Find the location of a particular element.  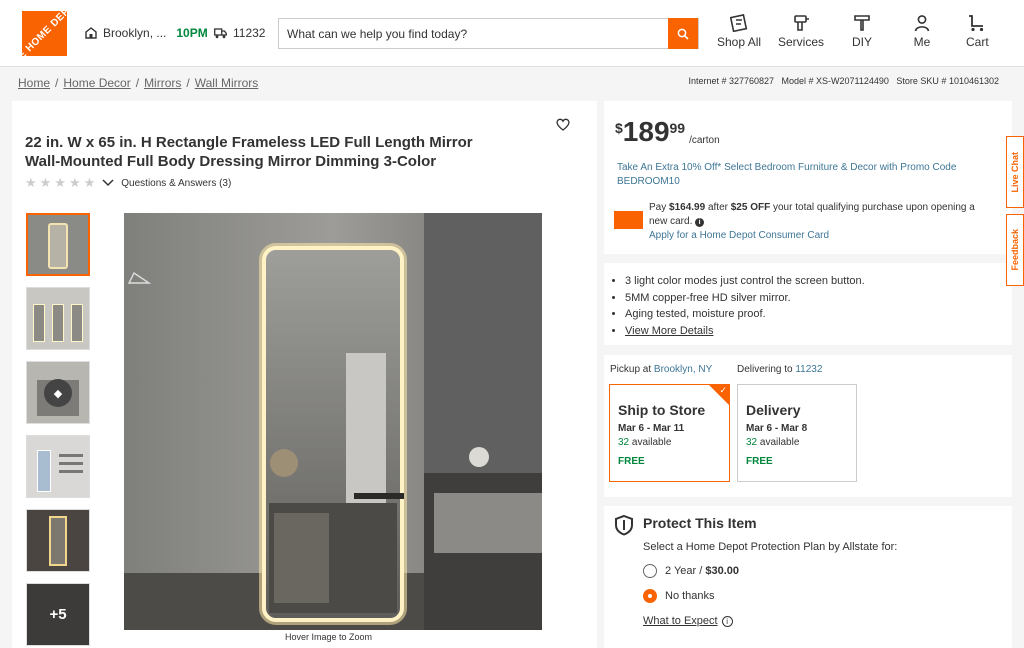

nav-shop-all: Shop All is located at coordinates (739, 31).